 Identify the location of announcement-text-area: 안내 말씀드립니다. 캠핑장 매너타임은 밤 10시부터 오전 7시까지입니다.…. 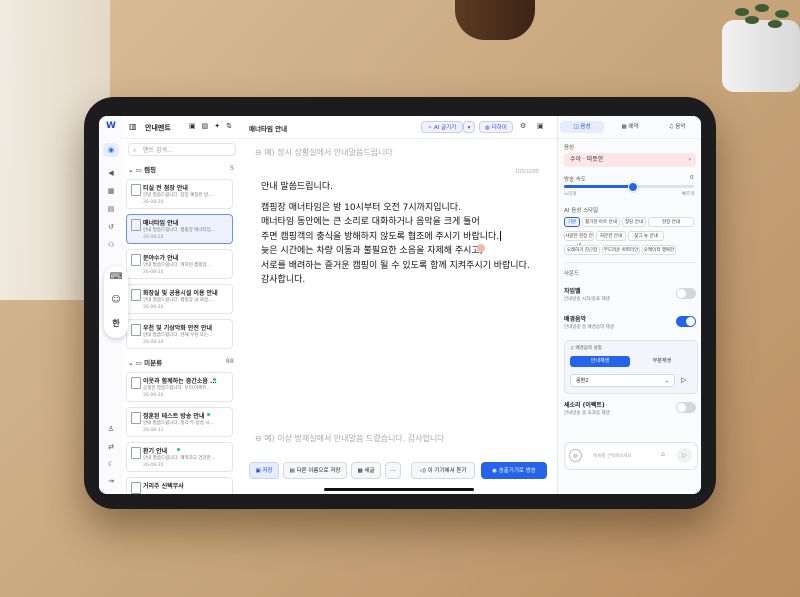
(395, 234).